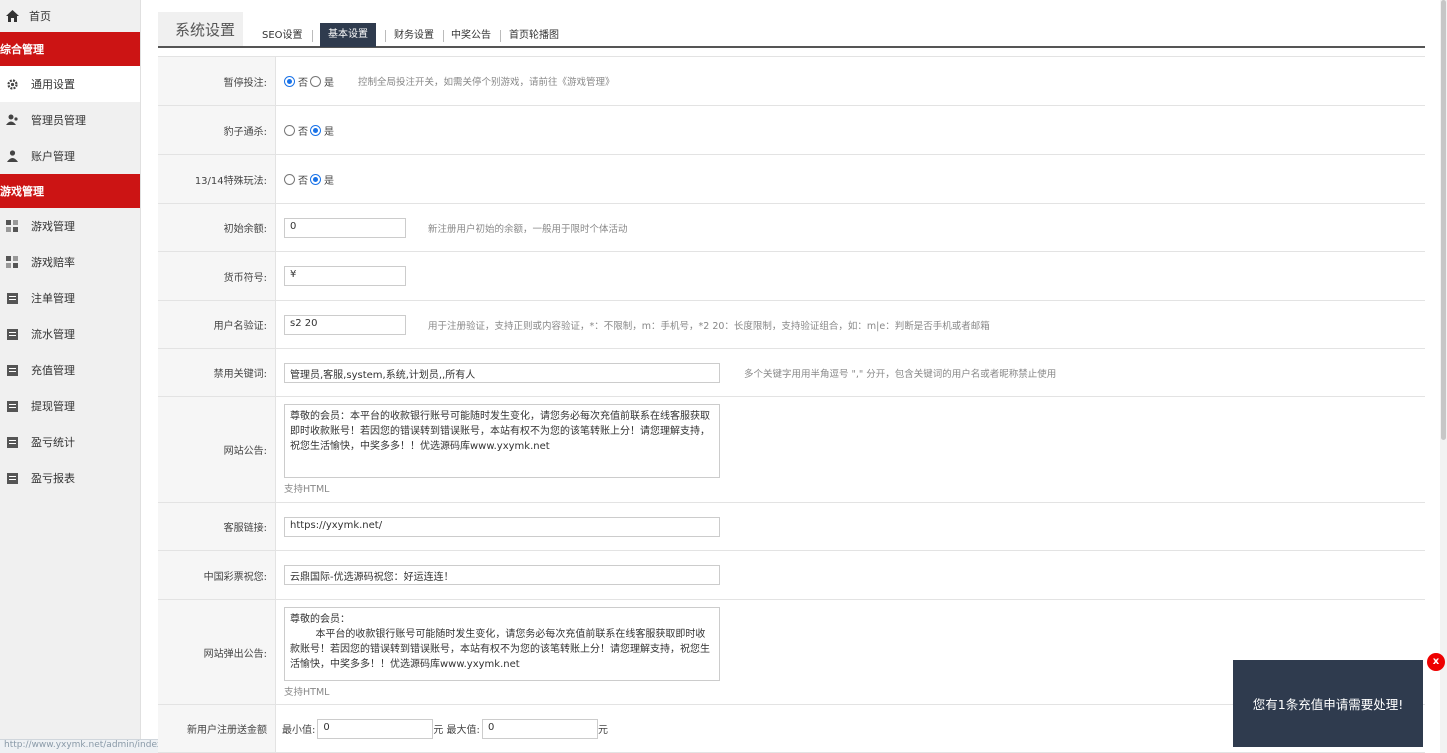 This screenshot has width=1447, height=753. What do you see at coordinates (217, 728) in the screenshot?
I see `field-label: 新用户注册送金额` at bounding box center [217, 728].